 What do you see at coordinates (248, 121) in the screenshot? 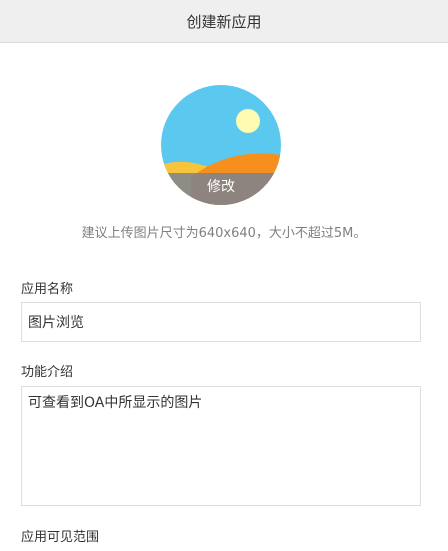
I see `icon-sun` at bounding box center [248, 121].